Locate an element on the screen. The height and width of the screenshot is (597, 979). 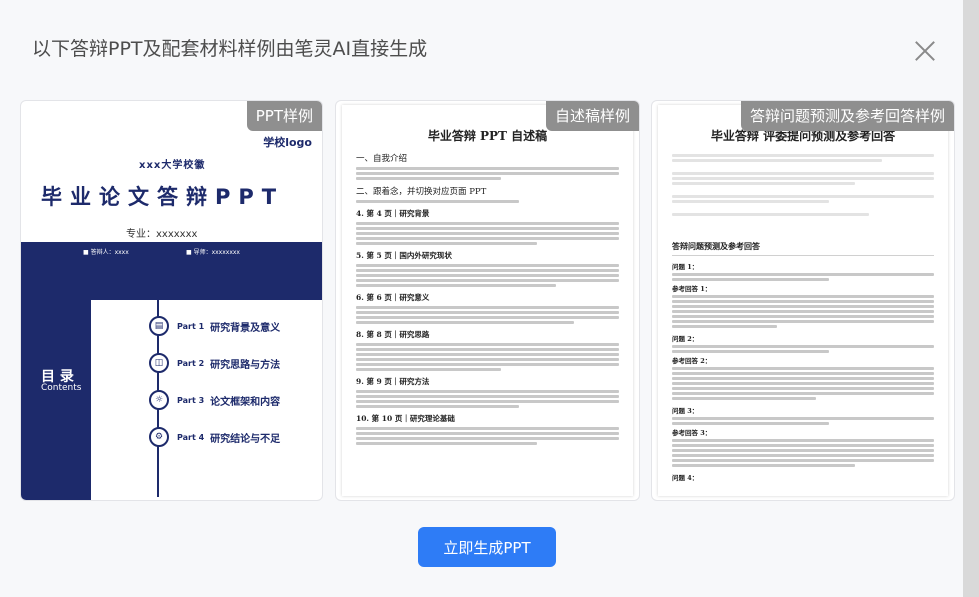
close-icon is located at coordinates (925, 51).